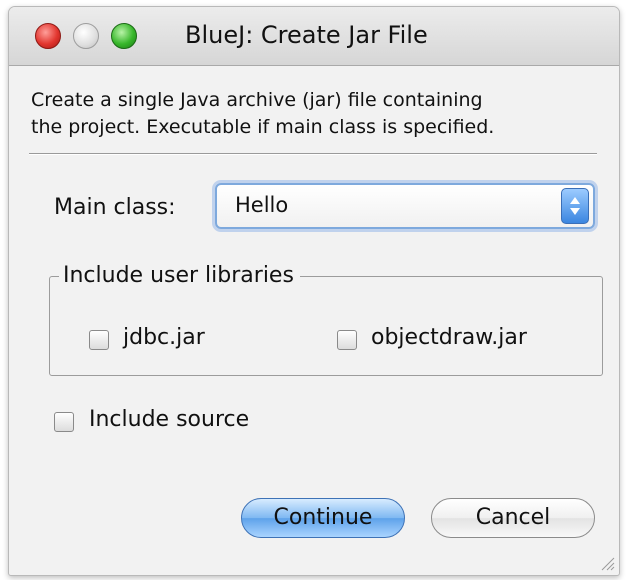 Image resolution: width=626 pixels, height=580 pixels. I want to click on minimize-button-icon, so click(86, 36).